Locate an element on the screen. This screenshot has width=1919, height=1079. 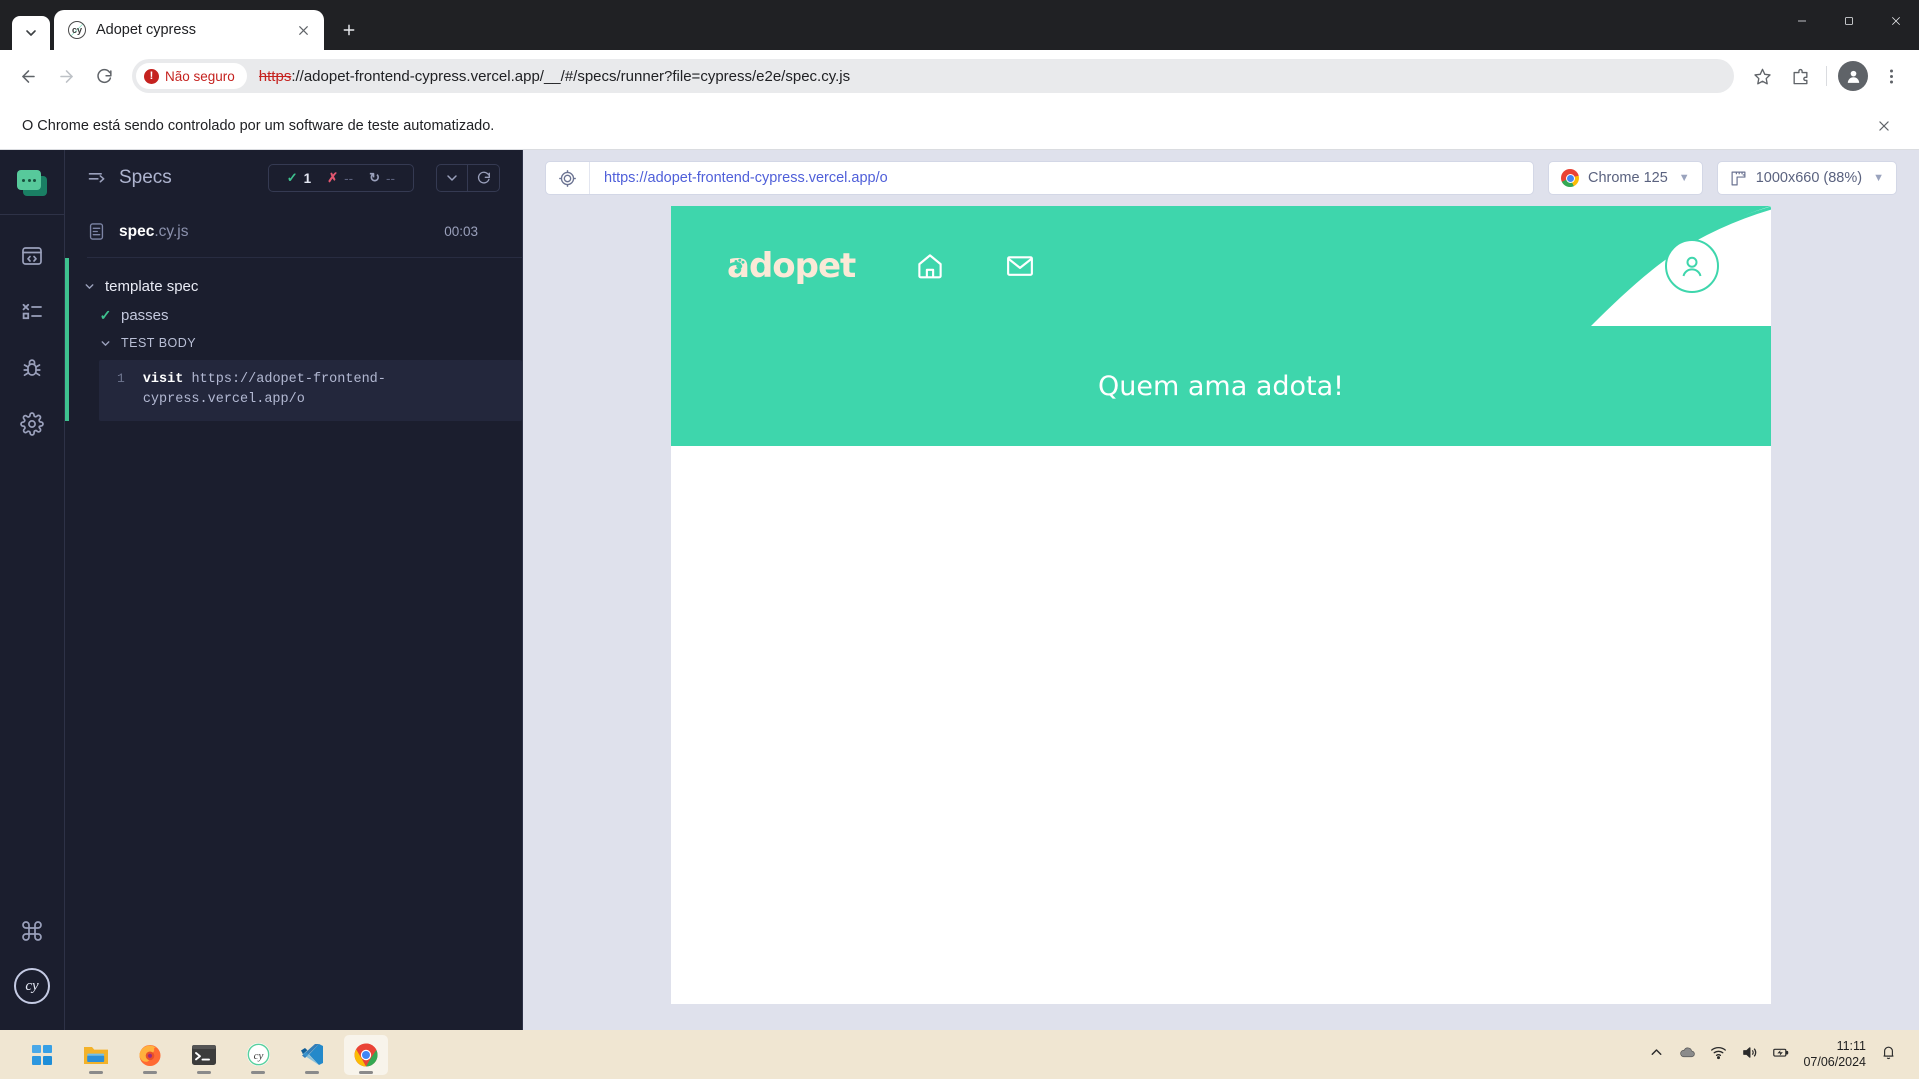
reload-icon is located at coordinates (104, 76).